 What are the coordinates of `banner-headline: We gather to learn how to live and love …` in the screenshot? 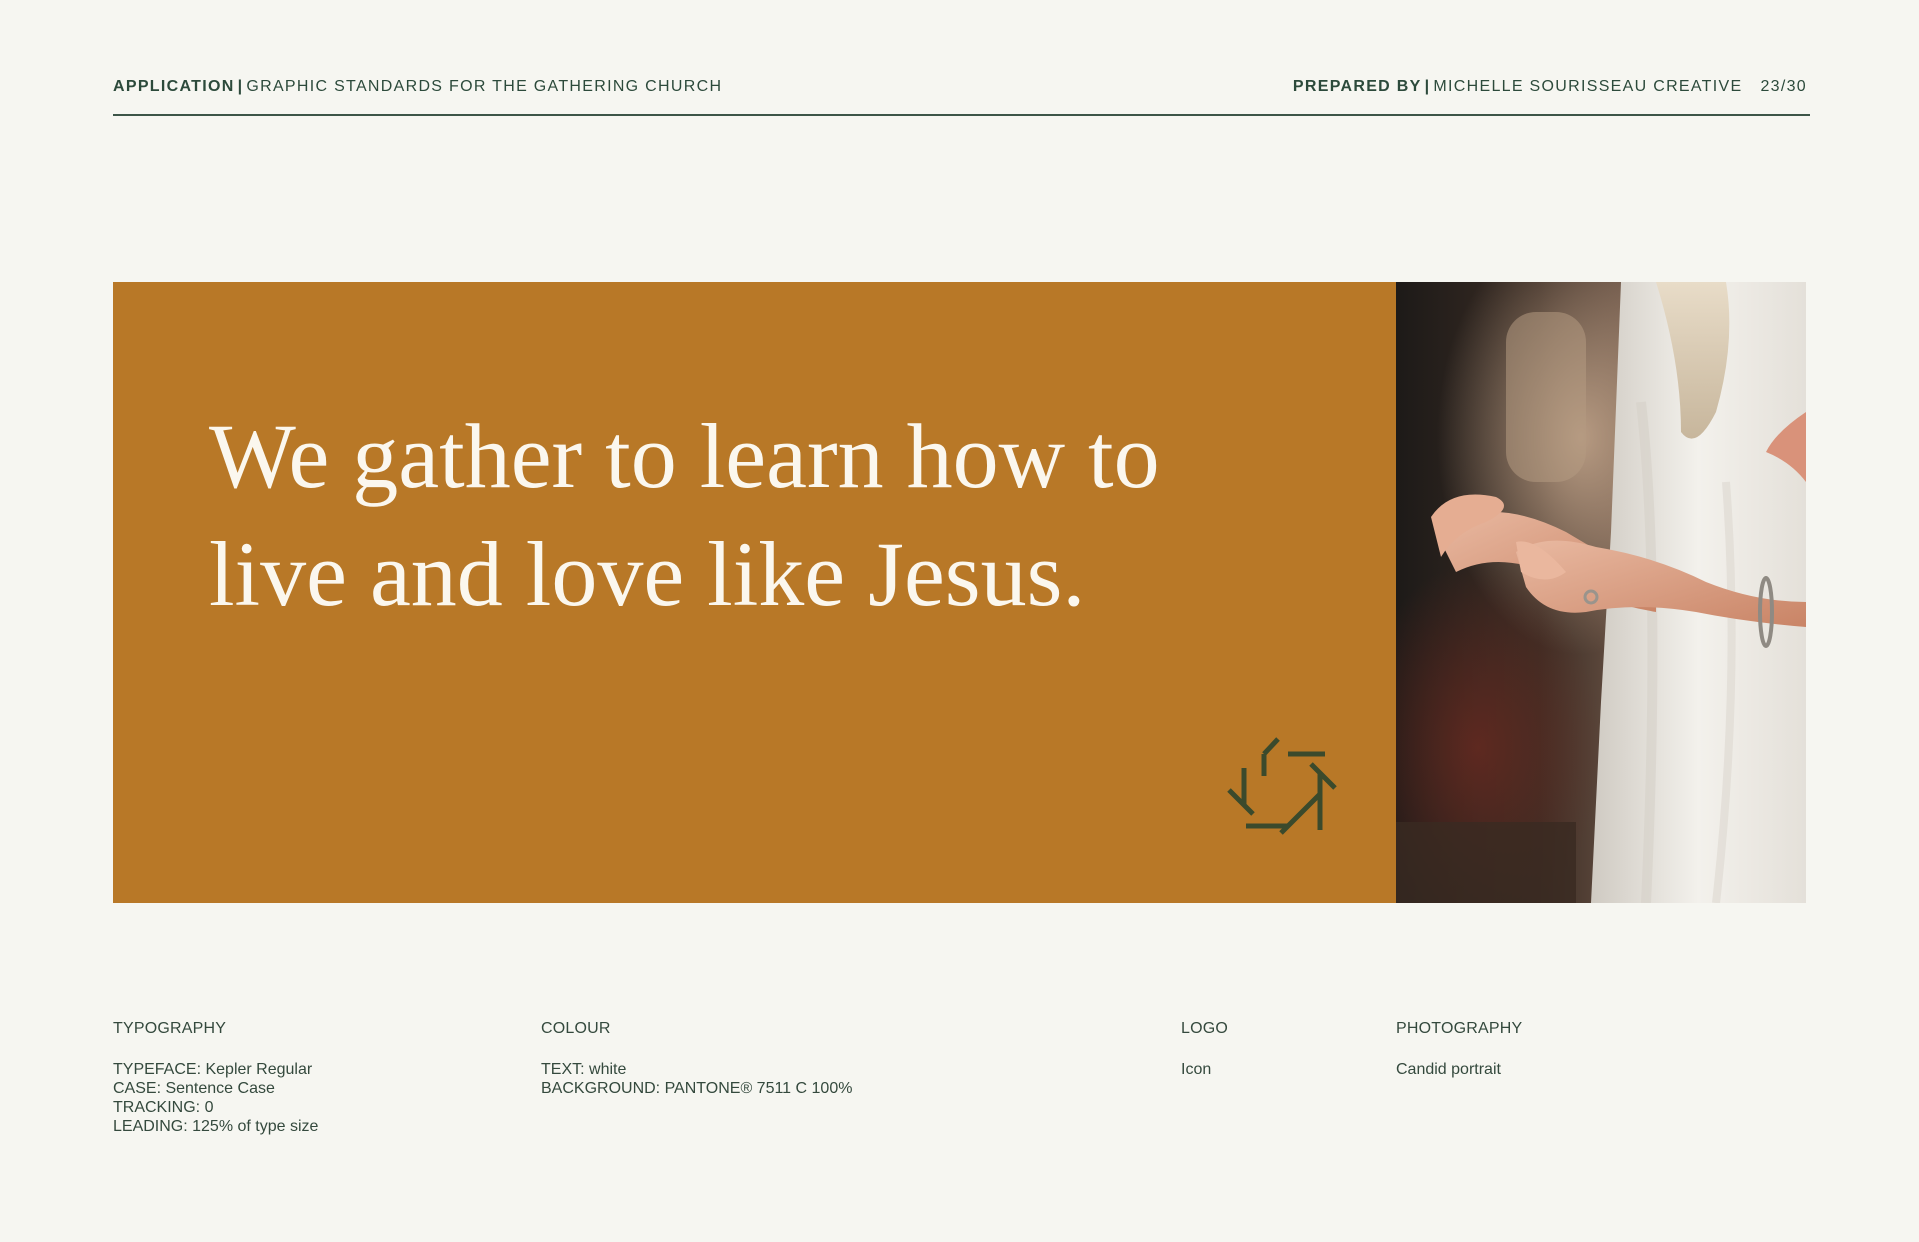 It's located at (759, 515).